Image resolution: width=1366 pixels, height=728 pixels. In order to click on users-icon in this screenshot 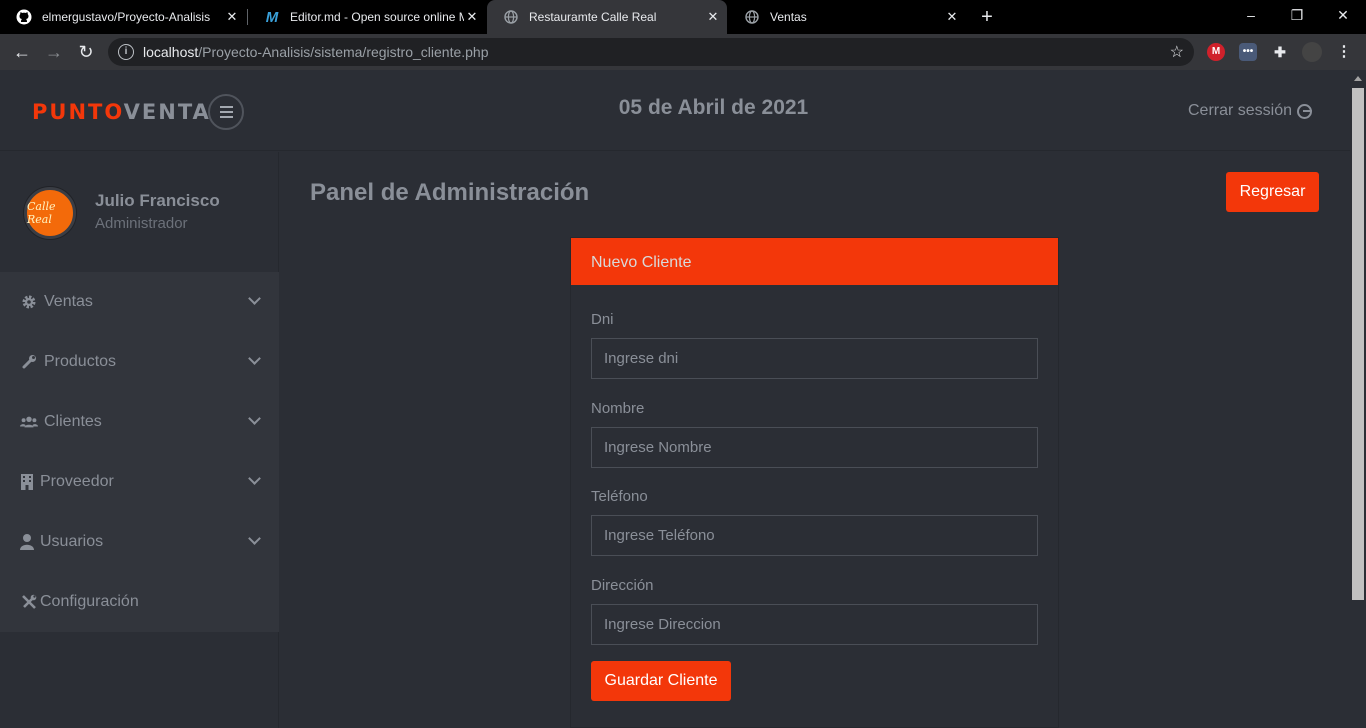, I will do `click(29, 422)`.